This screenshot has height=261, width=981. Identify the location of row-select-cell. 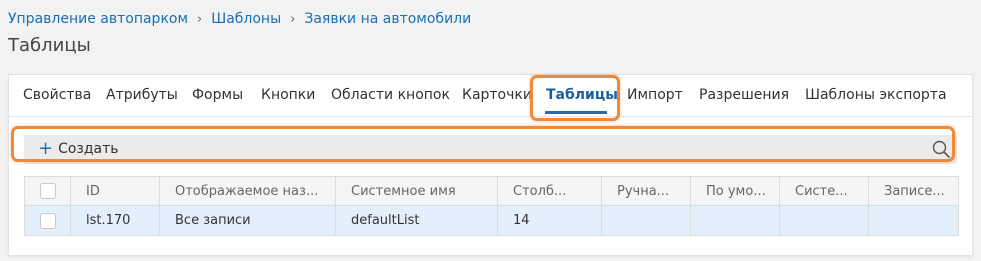
(48, 220).